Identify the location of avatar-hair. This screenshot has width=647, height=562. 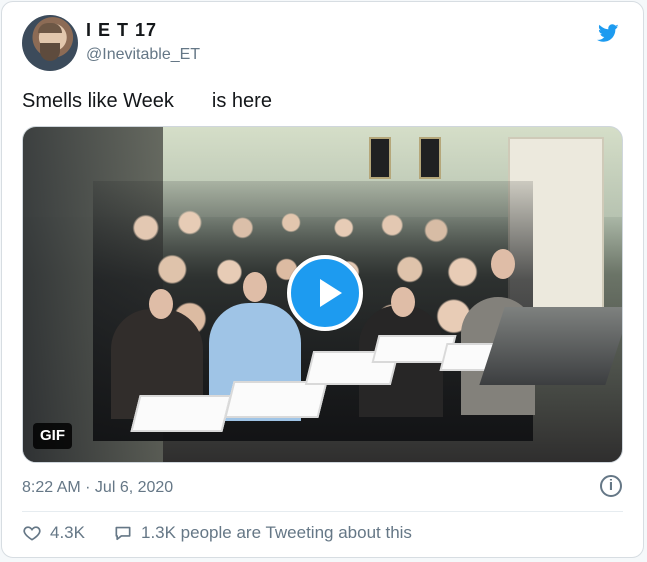
(50, 28).